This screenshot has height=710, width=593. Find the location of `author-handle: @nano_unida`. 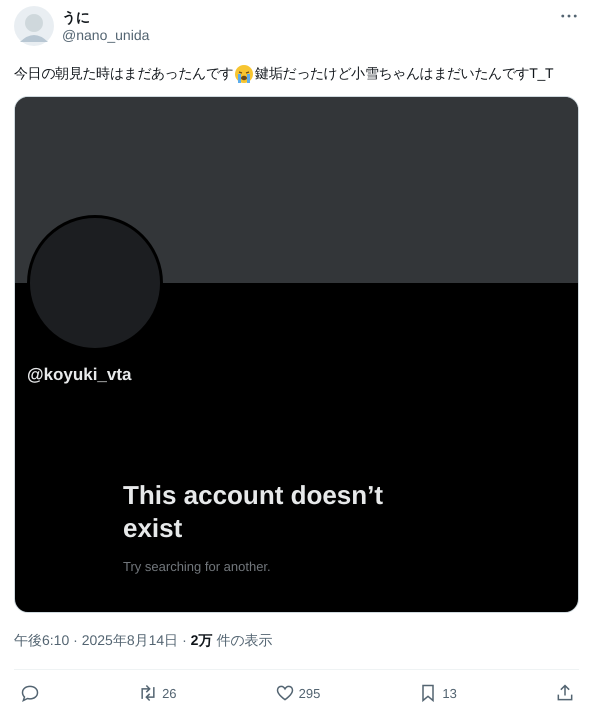

author-handle: @nano_unida is located at coordinates (106, 35).